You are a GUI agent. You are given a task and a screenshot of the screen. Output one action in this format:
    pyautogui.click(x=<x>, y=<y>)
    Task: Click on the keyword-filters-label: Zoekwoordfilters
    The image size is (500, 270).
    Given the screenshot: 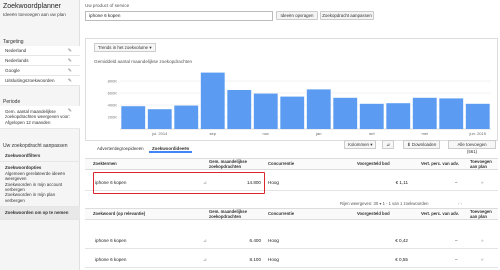 What is the action you would take?
    pyautogui.click(x=23, y=155)
    